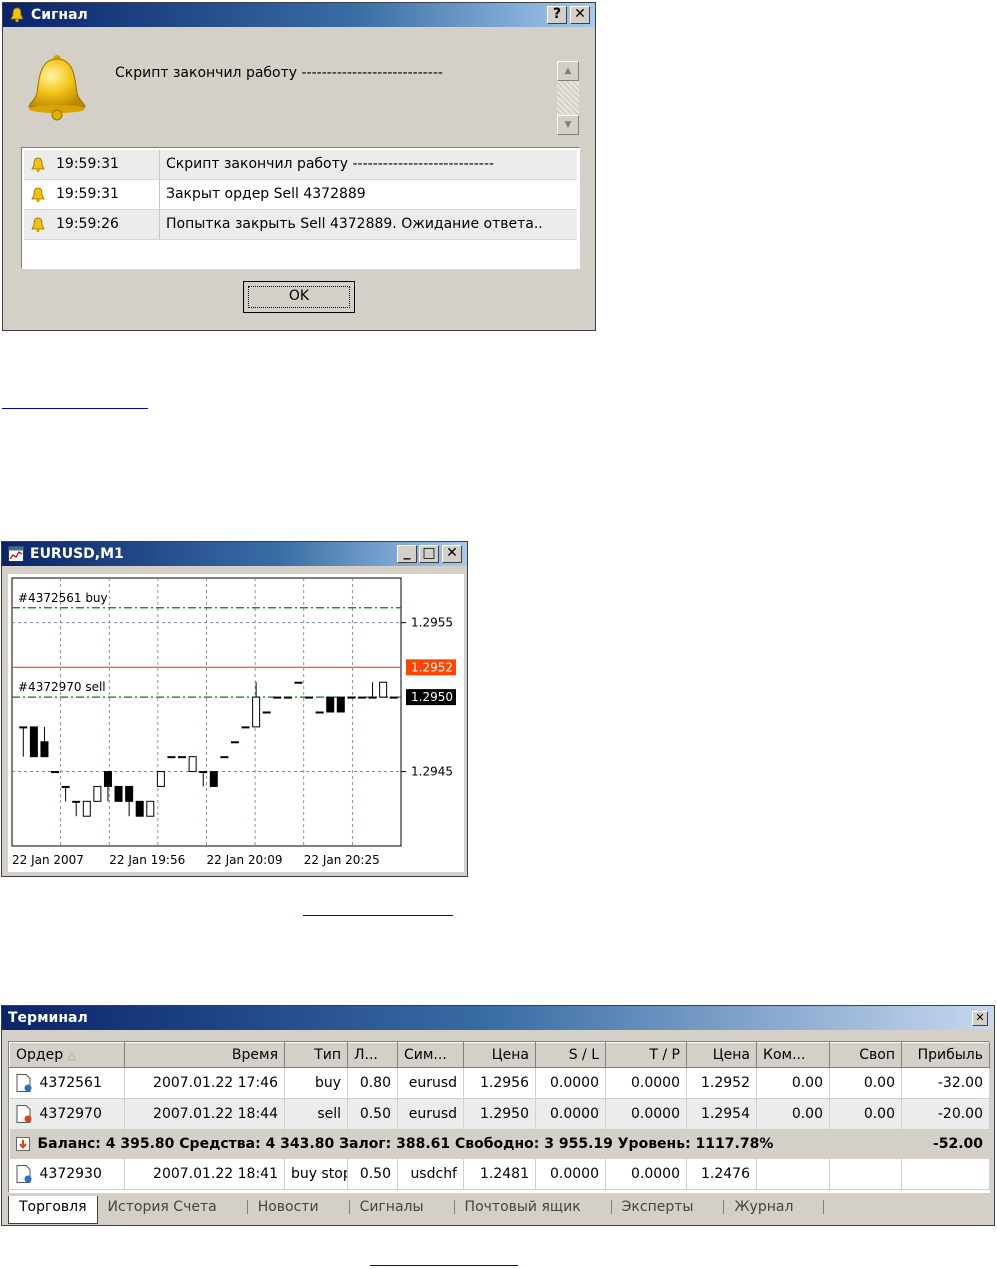 Image resolution: width=997 pixels, height=1269 pixels. What do you see at coordinates (557, 15) in the screenshot?
I see `help-button: ?` at bounding box center [557, 15].